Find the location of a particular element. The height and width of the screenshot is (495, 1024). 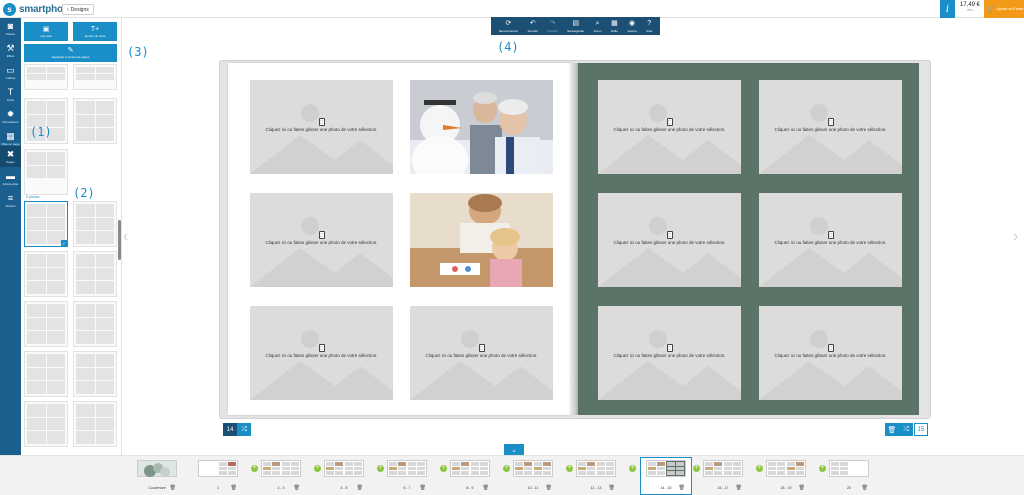

filmstrip-item-1: 1 🗑 is located at coordinates (218, 476).